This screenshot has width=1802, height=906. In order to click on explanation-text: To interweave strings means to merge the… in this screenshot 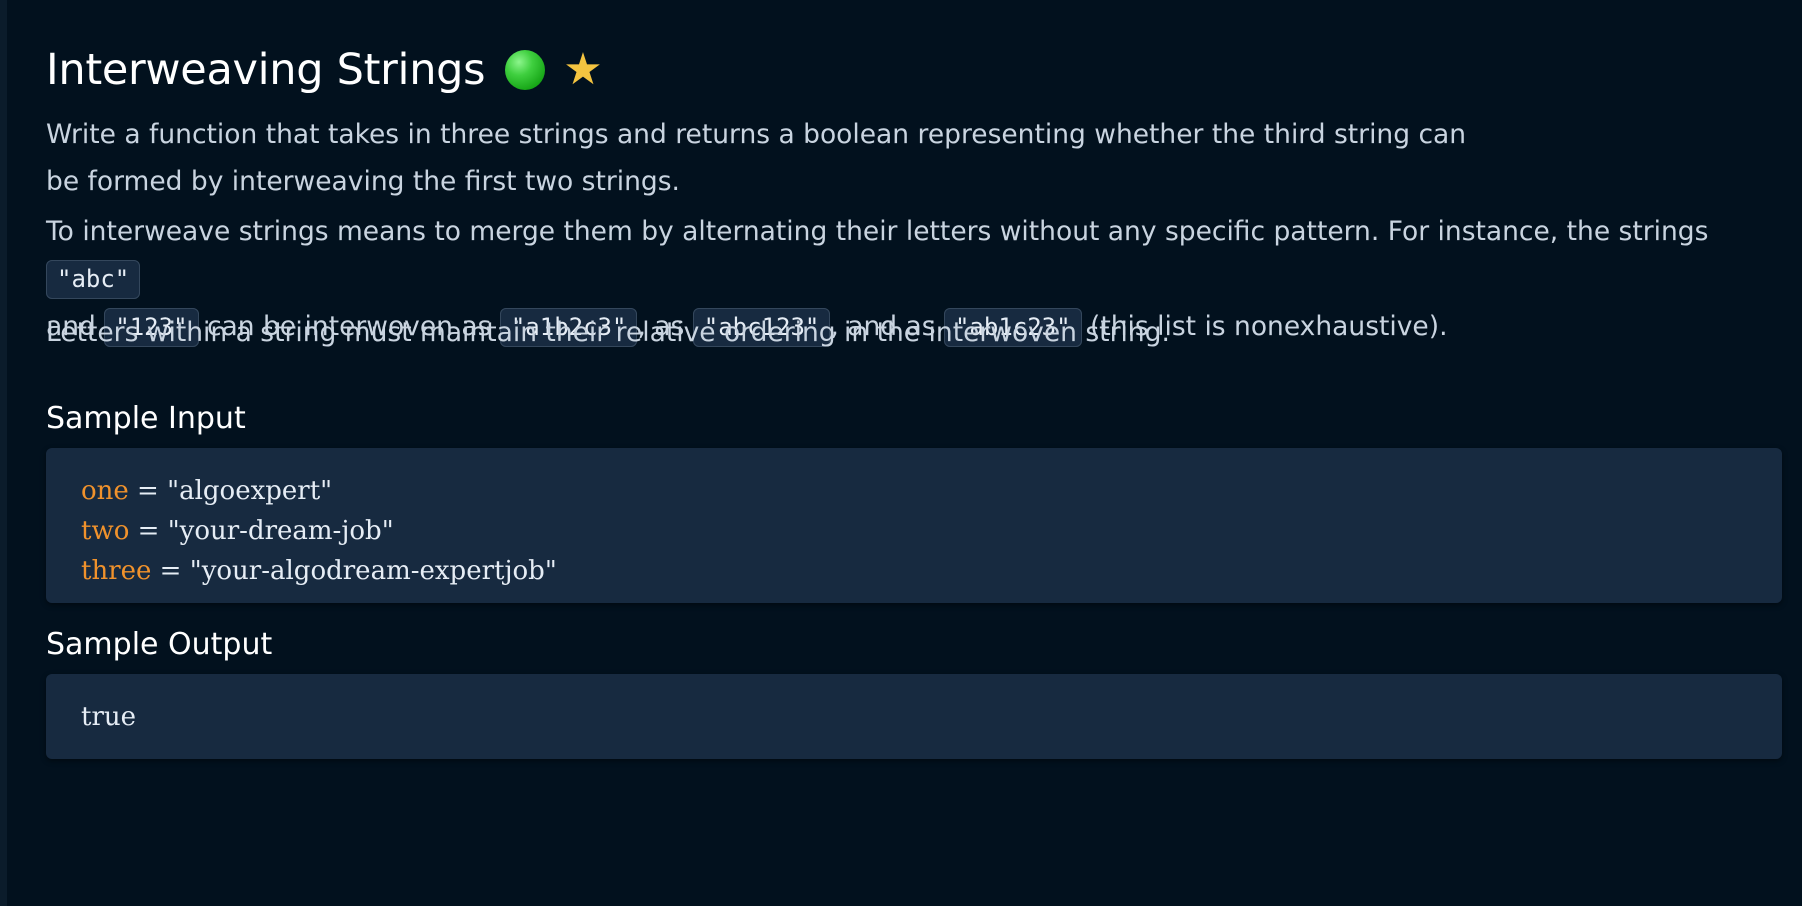, I will do `click(877, 231)`.